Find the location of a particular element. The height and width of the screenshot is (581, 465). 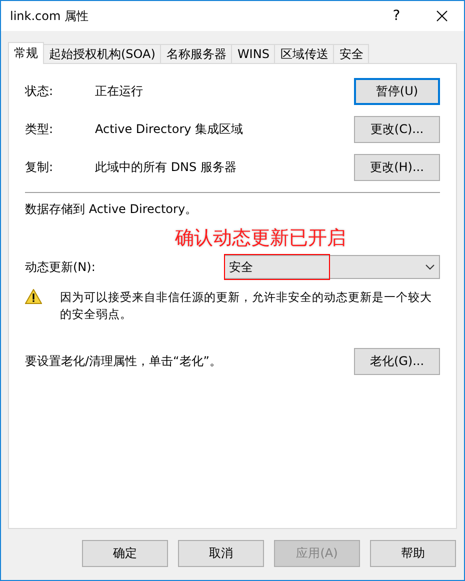

window-title: link.com 属性 is located at coordinates (50, 16).